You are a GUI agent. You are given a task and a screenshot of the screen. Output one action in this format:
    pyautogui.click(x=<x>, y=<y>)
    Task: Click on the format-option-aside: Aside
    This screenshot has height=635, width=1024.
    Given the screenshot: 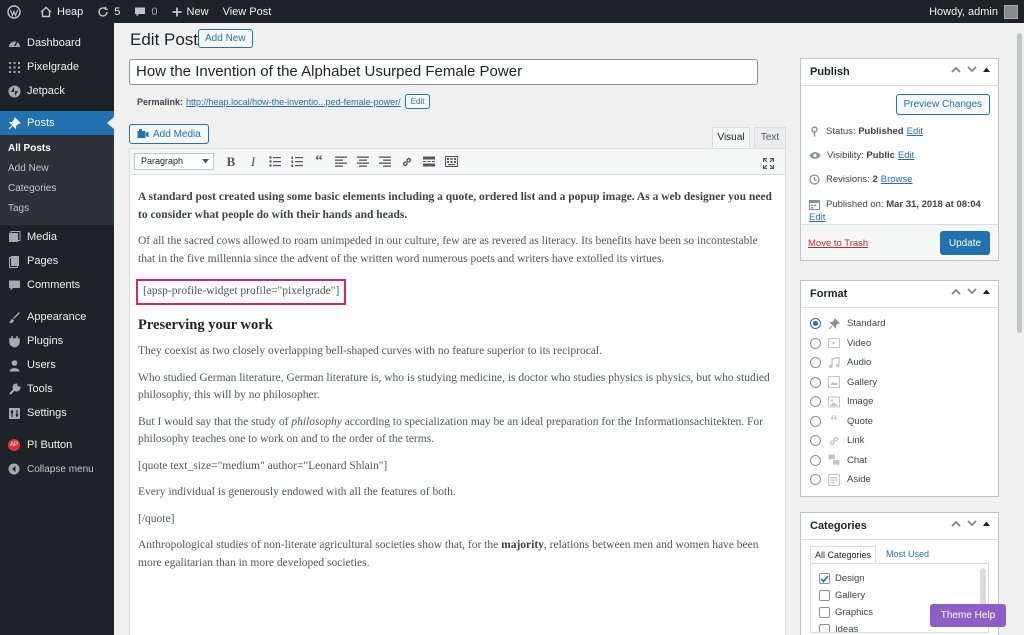 What is the action you would take?
    pyautogui.click(x=904, y=480)
    